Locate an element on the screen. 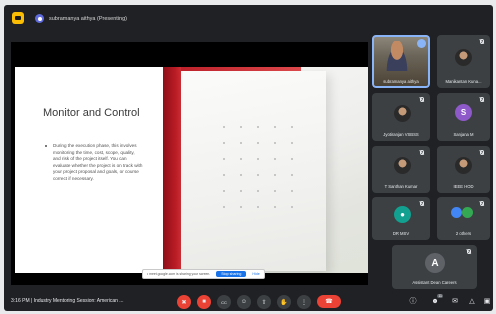 The image size is (496, 314). activities-button: △ is located at coordinates (472, 301).